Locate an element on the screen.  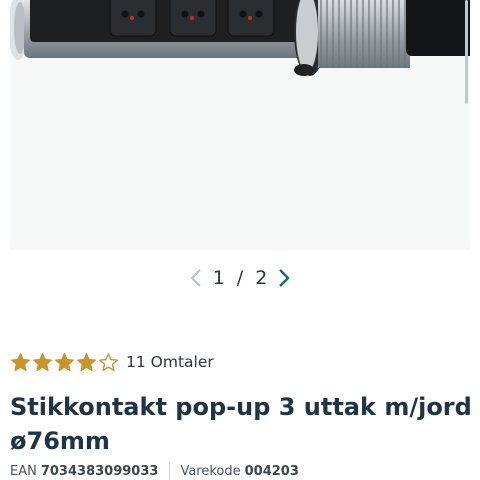
product-title: Stikkontakt pop-up 3 uttak m/jord ø76mm is located at coordinates (241, 424).